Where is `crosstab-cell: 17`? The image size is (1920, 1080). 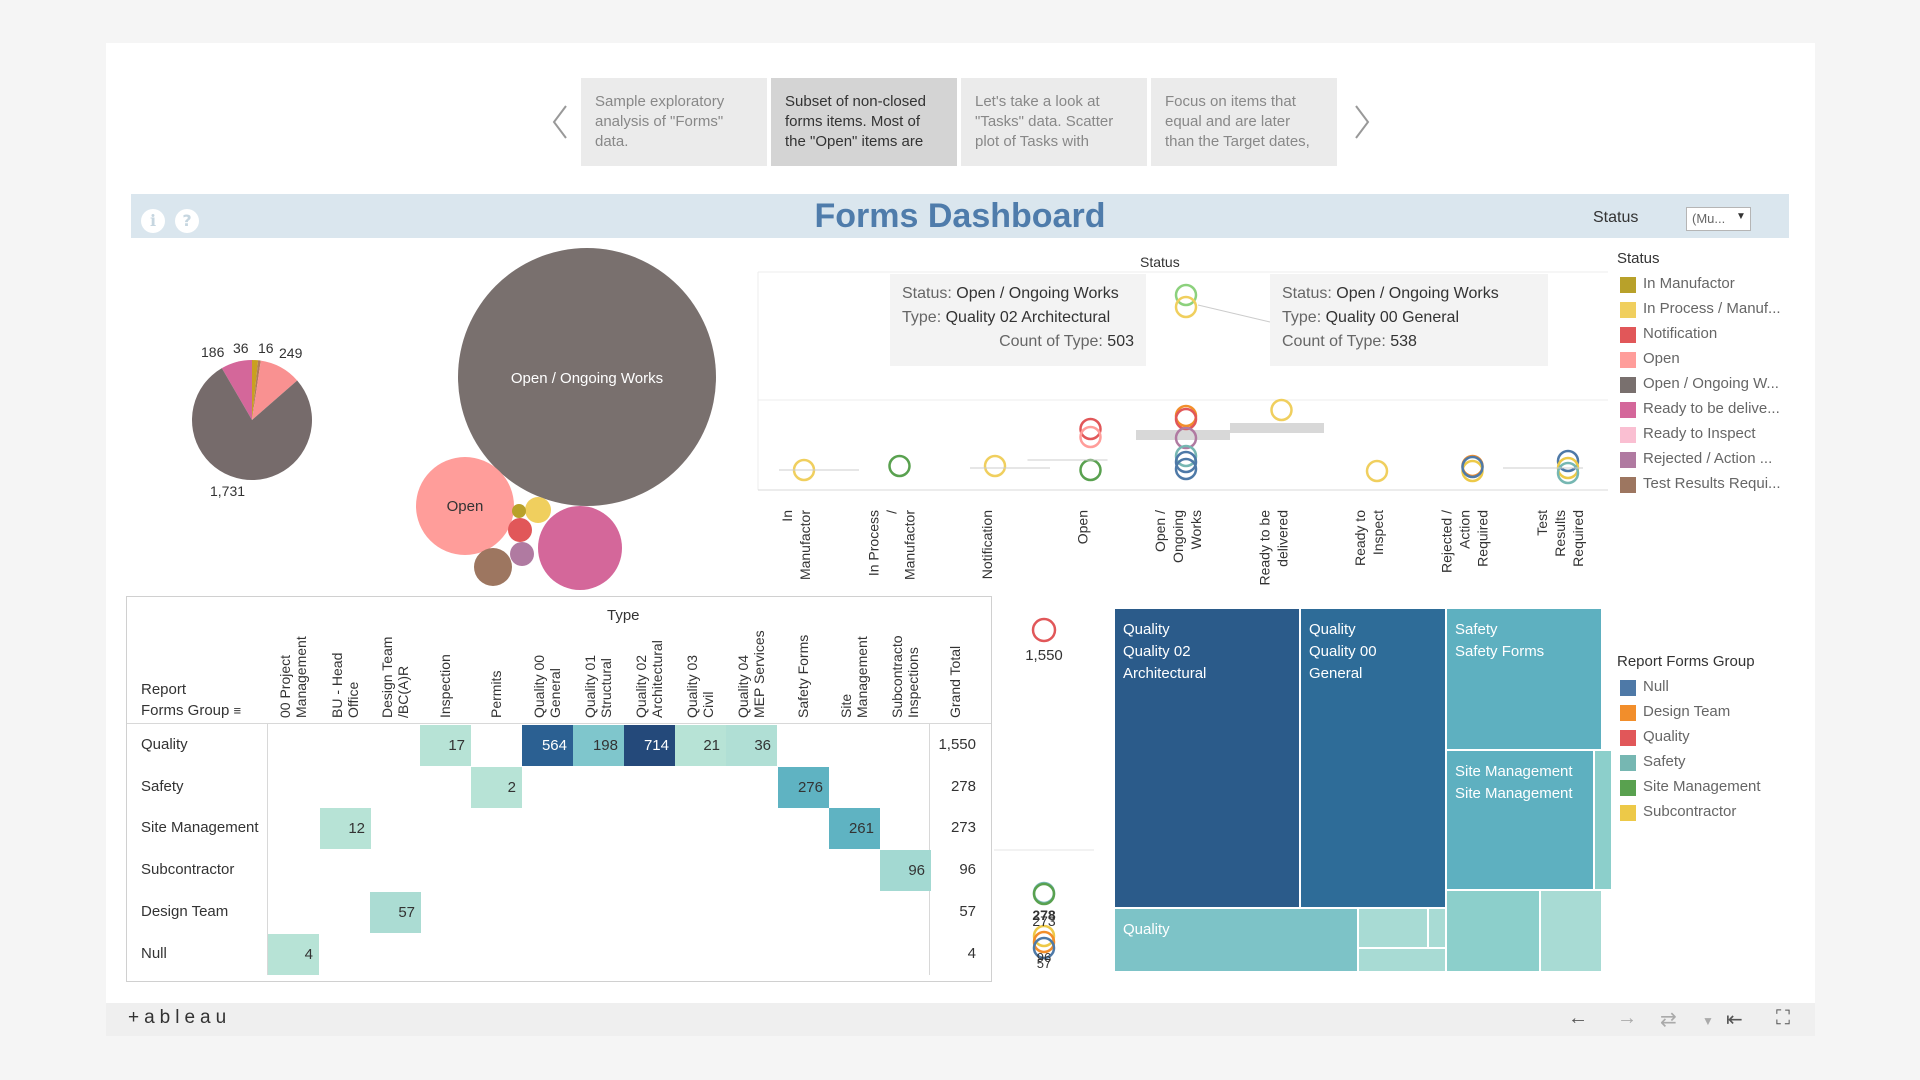 crosstab-cell: 17 is located at coordinates (445, 745).